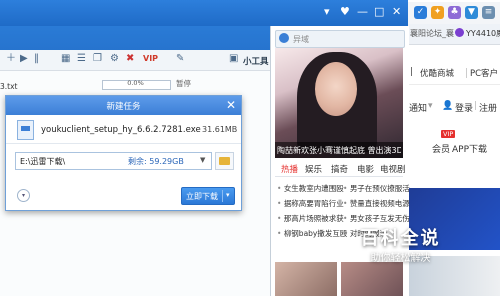 The width and height of the screenshot is (500, 296). What do you see at coordinates (466, 73) in the screenshot?
I see `nav-divider` at bounding box center [466, 73].